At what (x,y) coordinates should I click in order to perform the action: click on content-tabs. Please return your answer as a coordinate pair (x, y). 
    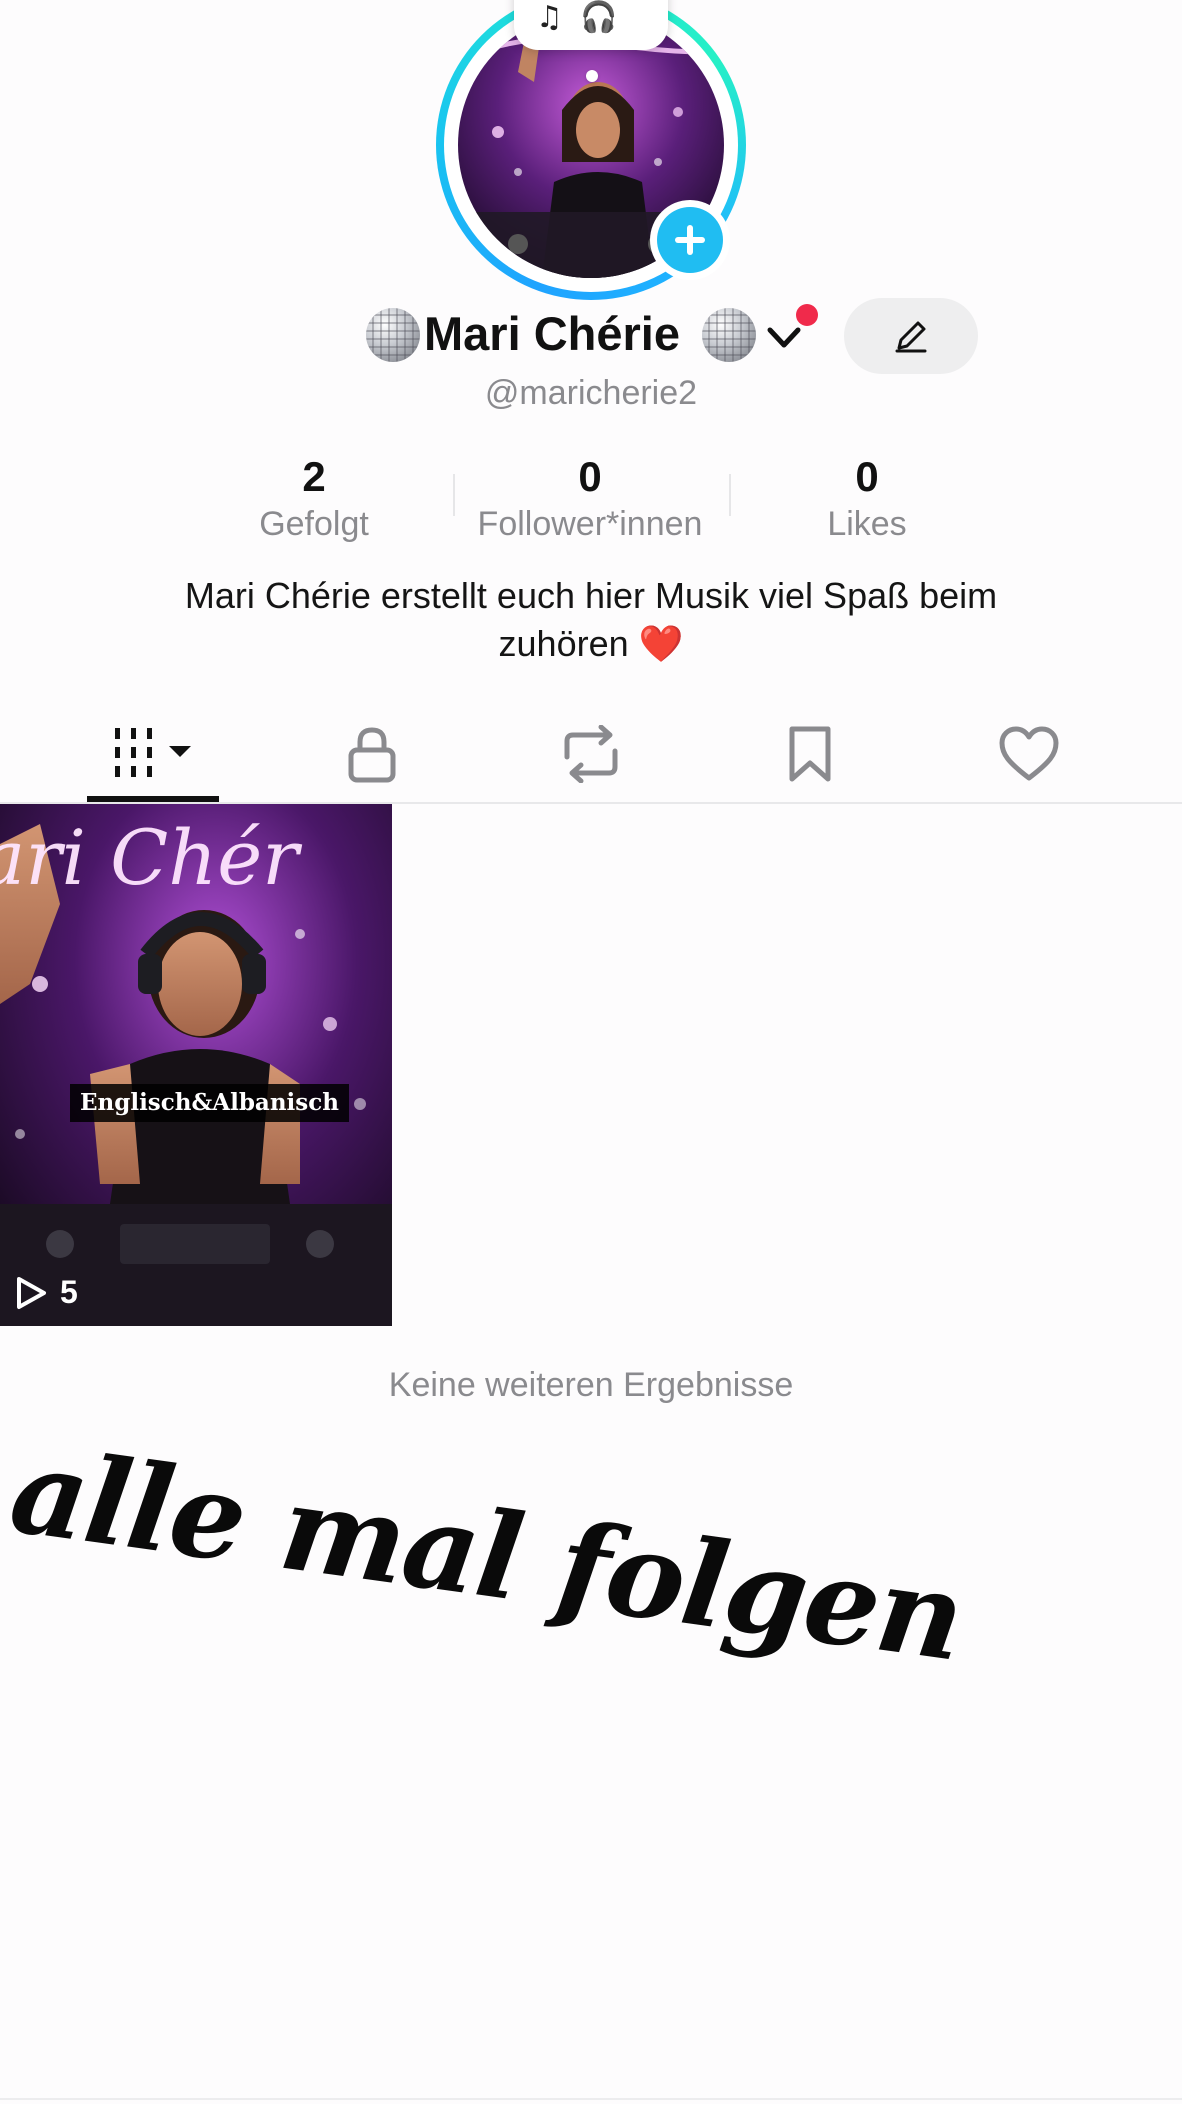
    Looking at the image, I should click on (591, 756).